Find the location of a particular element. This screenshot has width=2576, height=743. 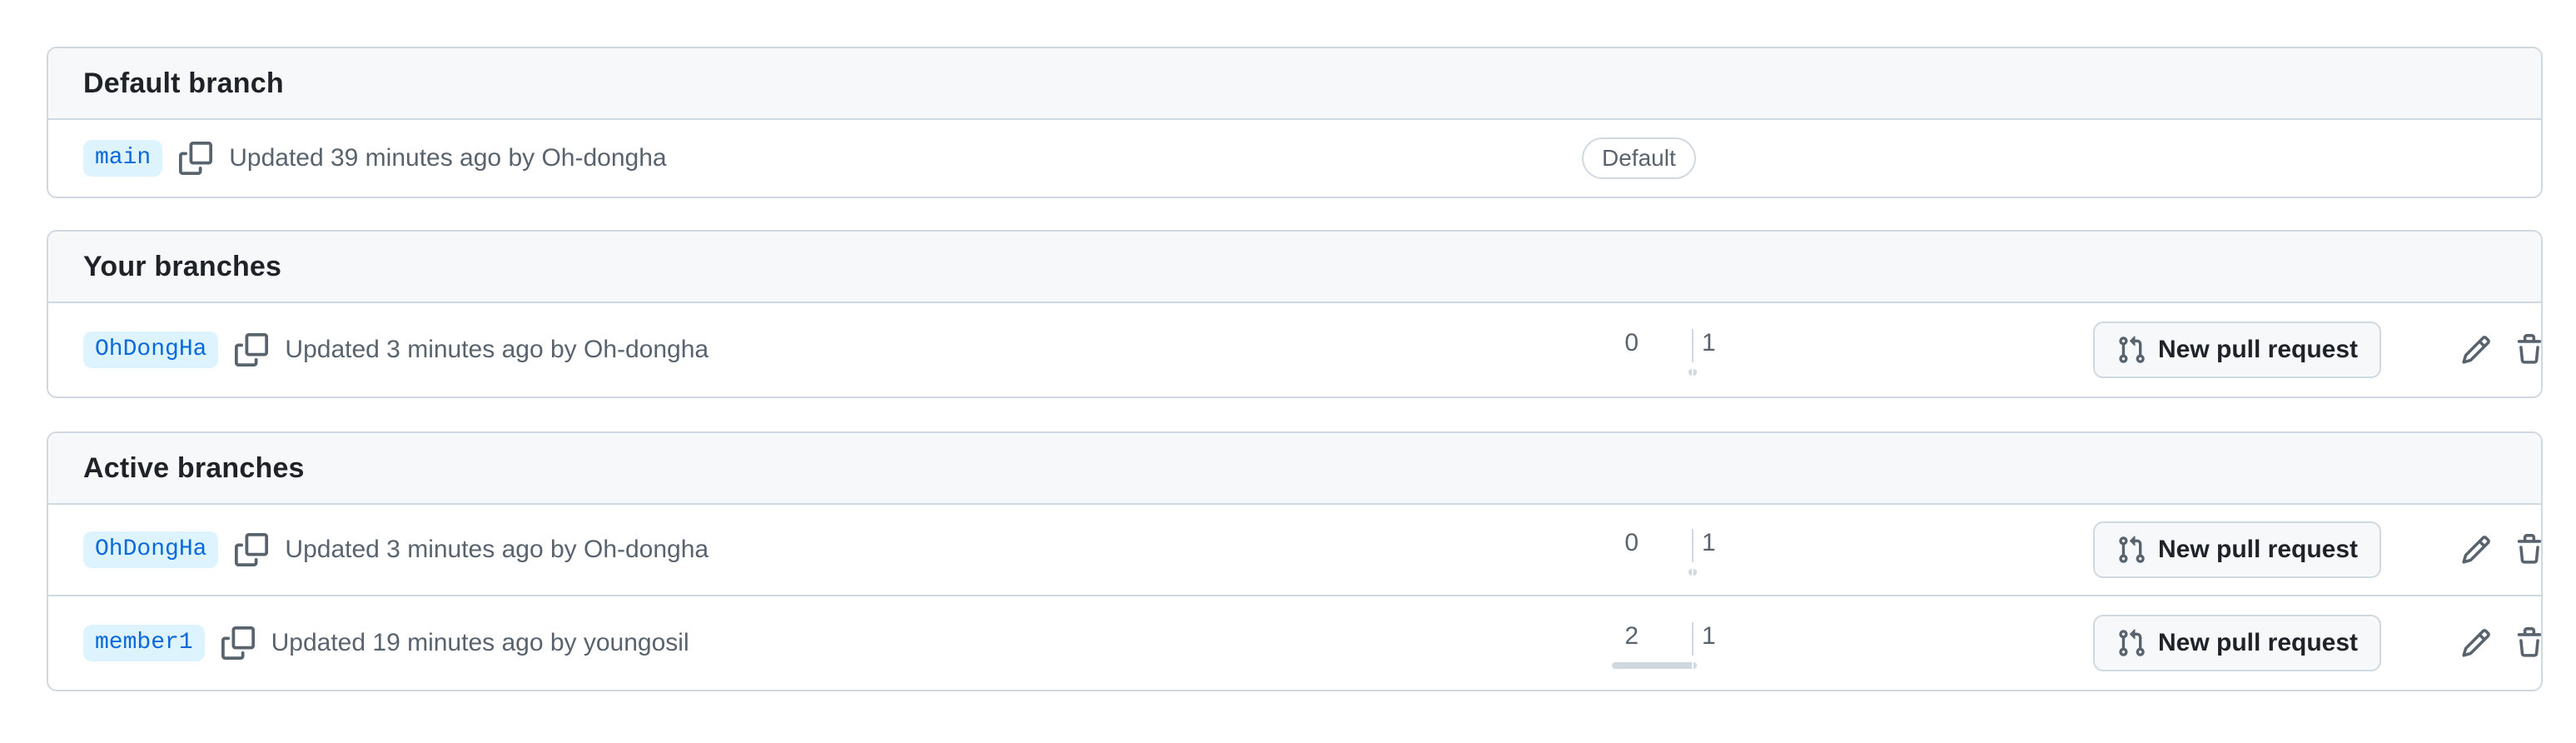

default-branch-header: Default branch is located at coordinates (1294, 84).